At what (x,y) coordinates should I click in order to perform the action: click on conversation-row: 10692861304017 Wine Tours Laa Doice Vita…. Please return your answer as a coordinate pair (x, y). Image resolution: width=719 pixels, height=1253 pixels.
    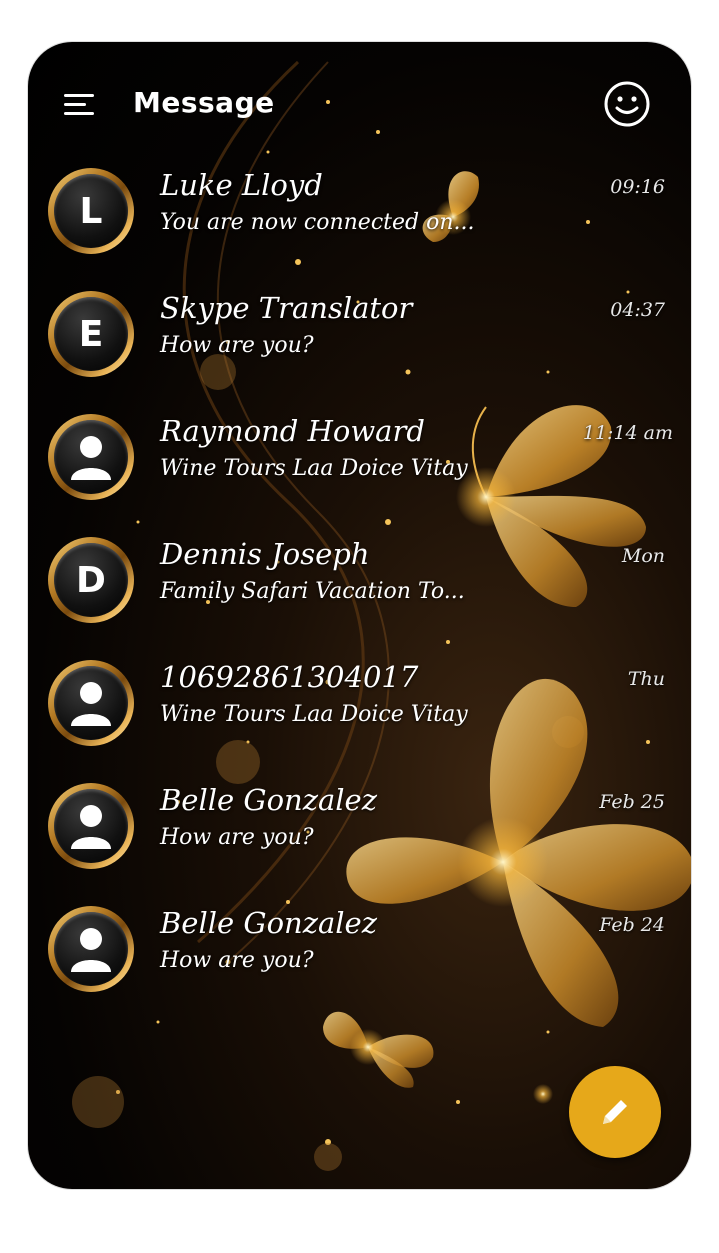
    Looking at the image, I should click on (359, 717).